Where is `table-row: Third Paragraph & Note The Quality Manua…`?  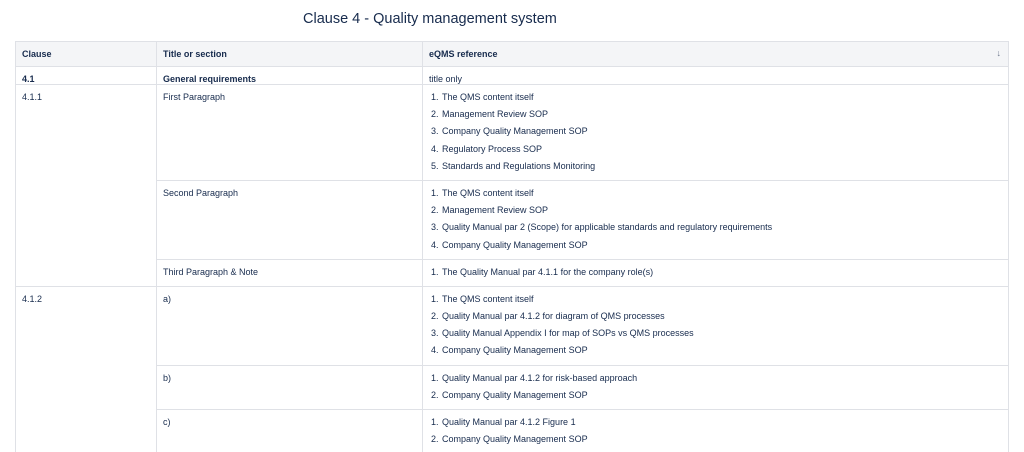 table-row: Third Paragraph & Note The Quality Manua… is located at coordinates (512, 272).